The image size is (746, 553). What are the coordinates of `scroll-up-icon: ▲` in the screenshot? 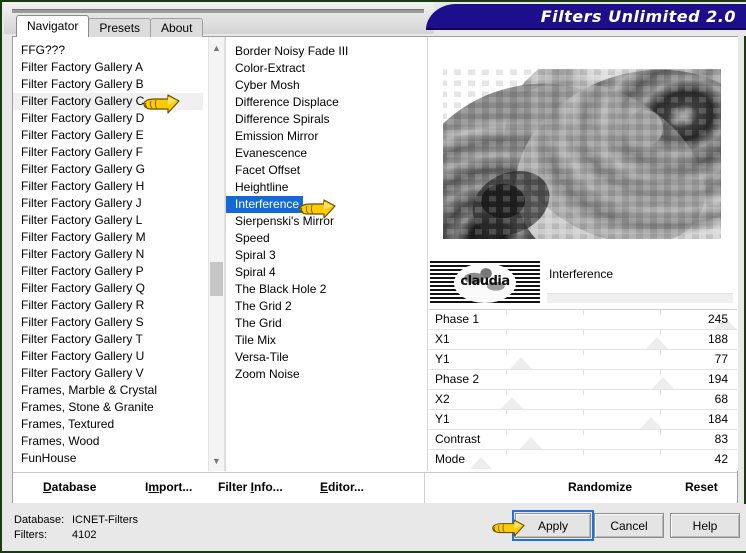 It's located at (216, 47).